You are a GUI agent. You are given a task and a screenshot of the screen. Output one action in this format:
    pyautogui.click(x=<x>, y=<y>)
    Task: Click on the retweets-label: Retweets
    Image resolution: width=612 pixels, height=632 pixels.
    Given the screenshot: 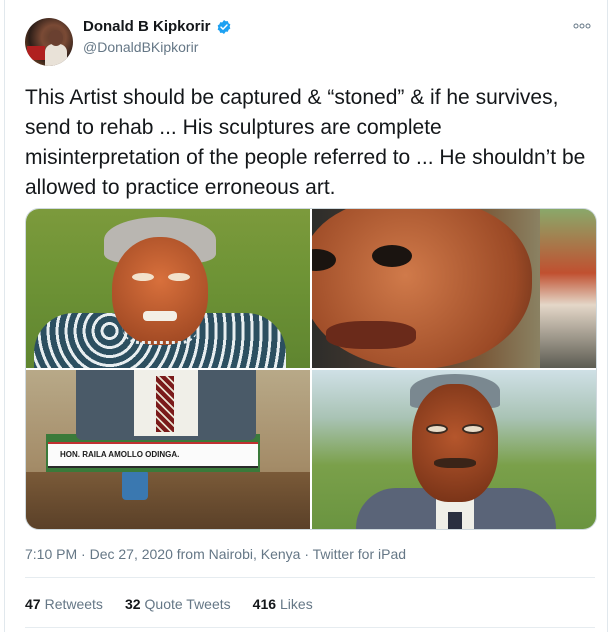 What is the action you would take?
    pyautogui.click(x=73, y=604)
    